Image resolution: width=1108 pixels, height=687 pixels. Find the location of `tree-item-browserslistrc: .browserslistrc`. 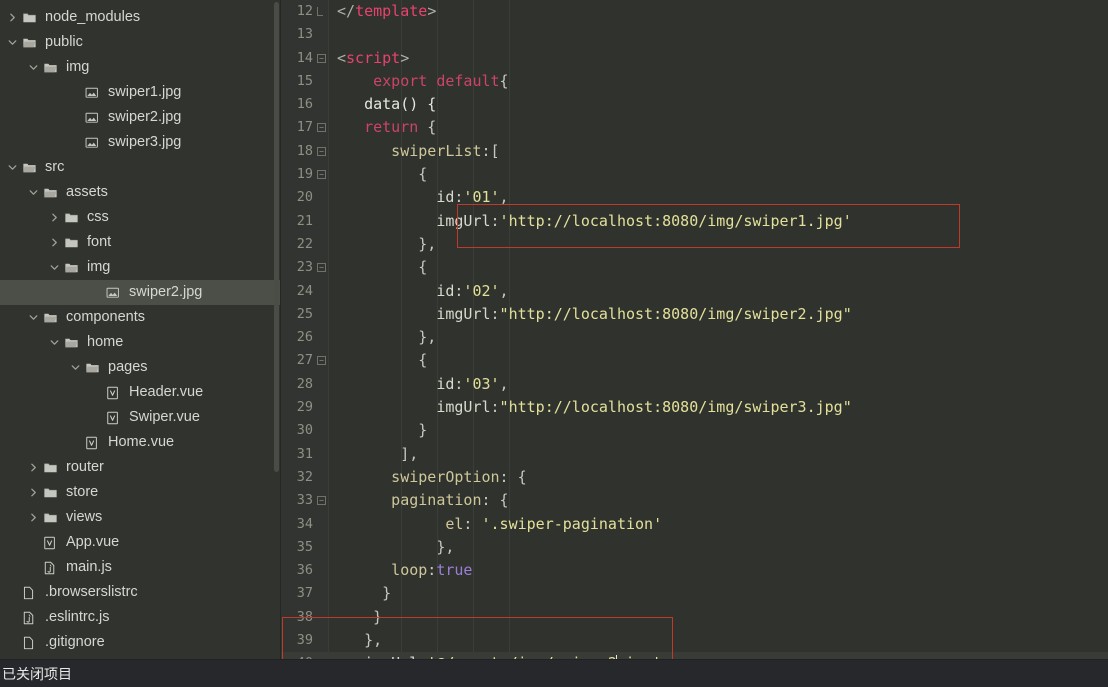

tree-item-browserslistrc: .browserslistrc is located at coordinates (140, 592).